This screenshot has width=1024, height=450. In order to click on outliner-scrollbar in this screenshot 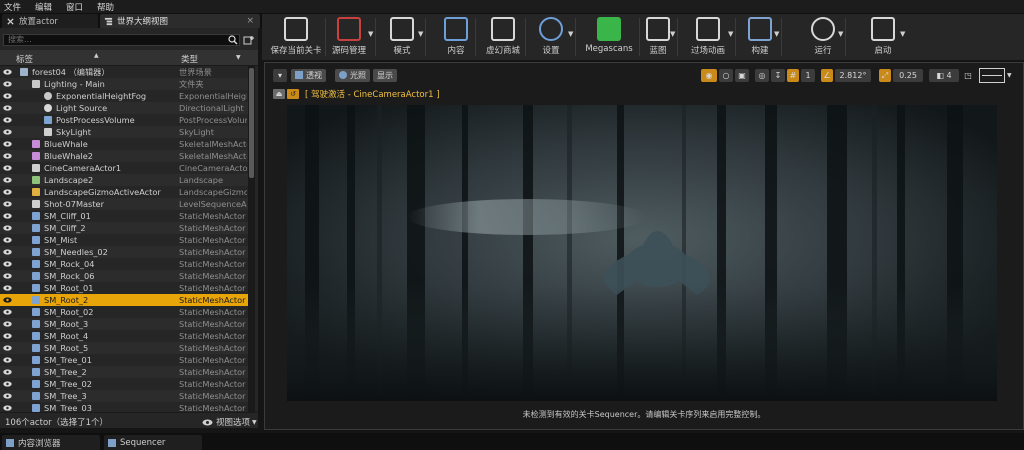, I will do `click(251, 239)`.